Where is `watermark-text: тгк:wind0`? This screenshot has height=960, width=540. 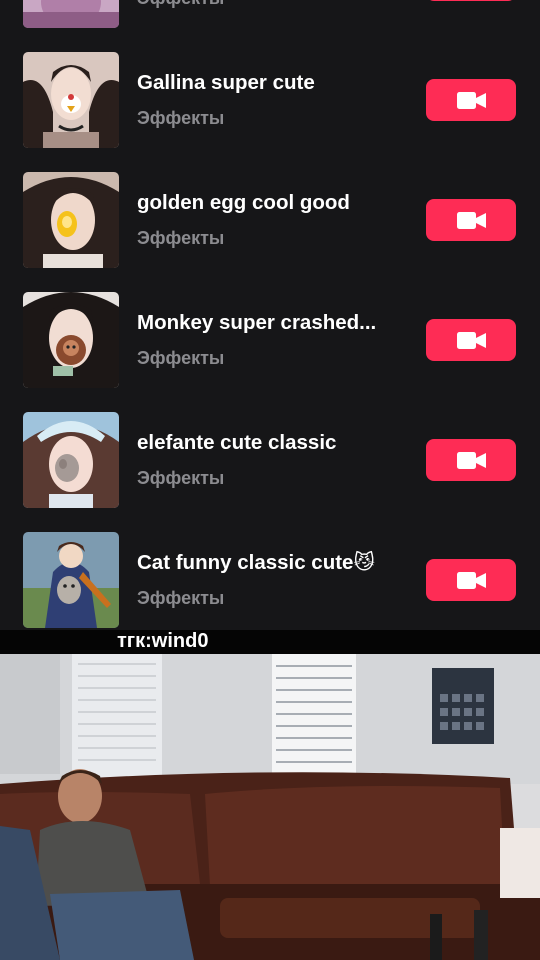 watermark-text: тгк:wind0 is located at coordinates (163, 641).